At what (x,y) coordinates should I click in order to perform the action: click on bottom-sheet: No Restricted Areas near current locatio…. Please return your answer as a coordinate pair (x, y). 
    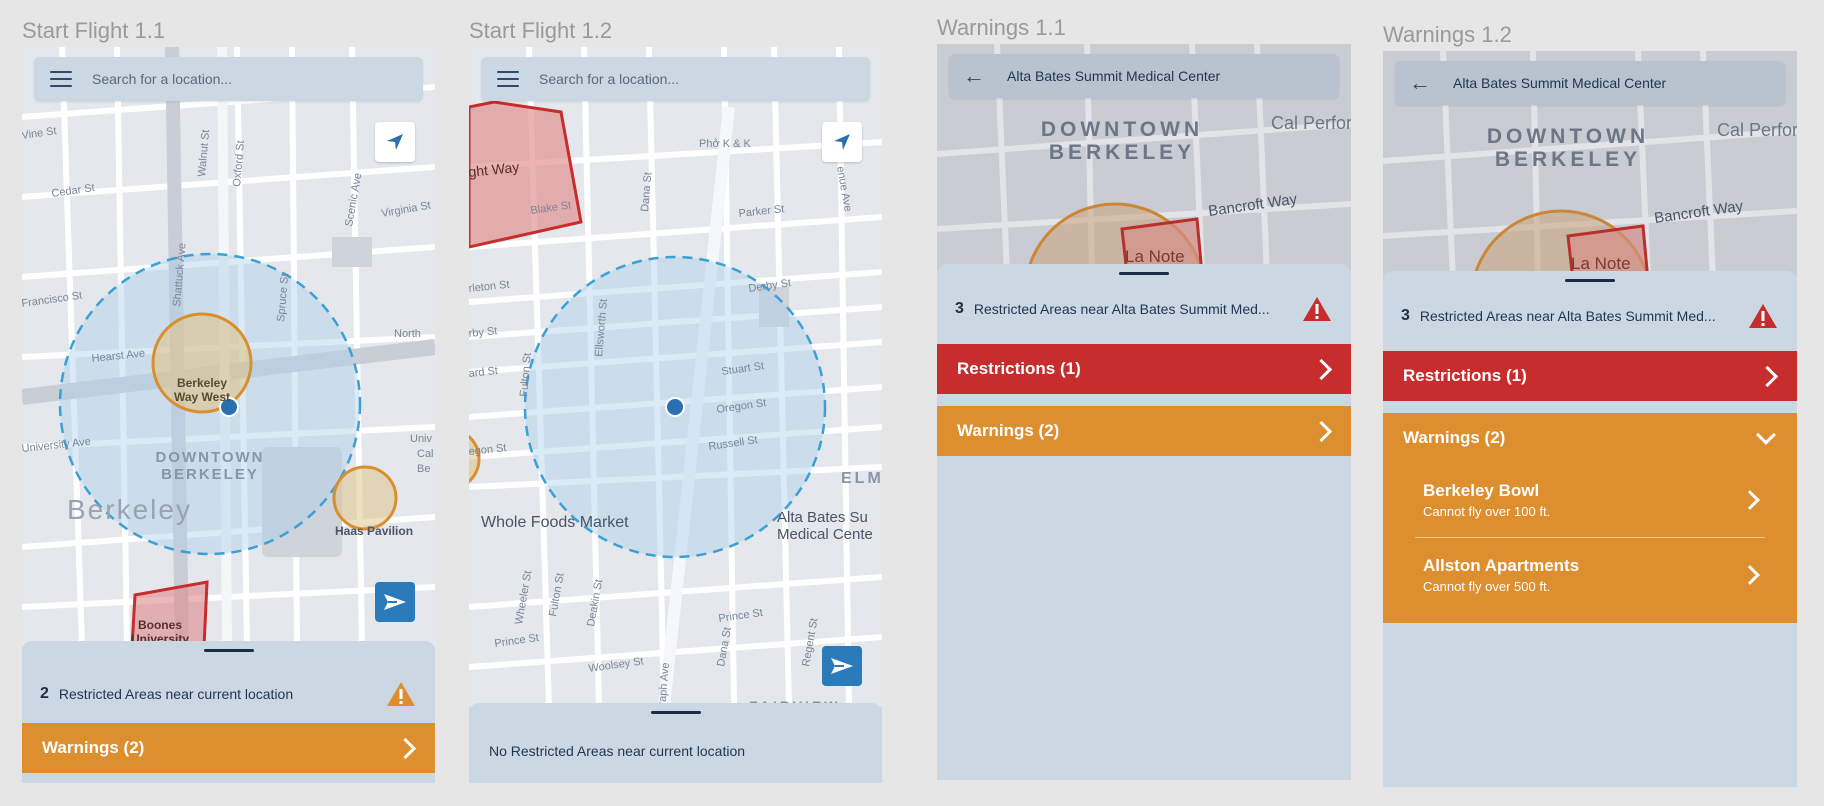
    Looking at the image, I should click on (675, 743).